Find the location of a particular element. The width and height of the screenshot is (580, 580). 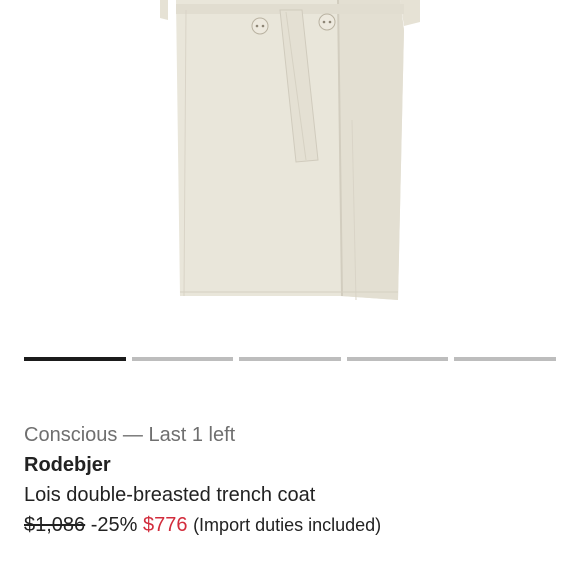

brand-name: Rodebjer is located at coordinates (294, 465).